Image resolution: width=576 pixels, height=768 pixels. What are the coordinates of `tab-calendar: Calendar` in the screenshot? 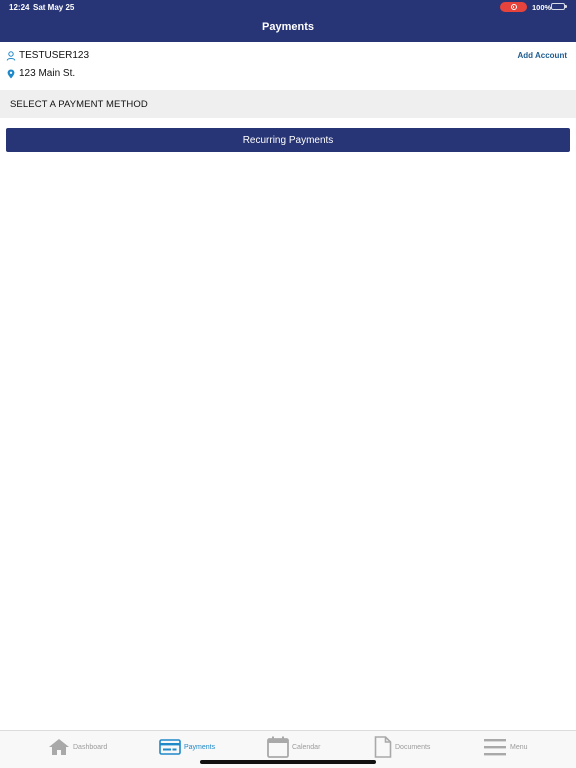 It's located at (293, 747).